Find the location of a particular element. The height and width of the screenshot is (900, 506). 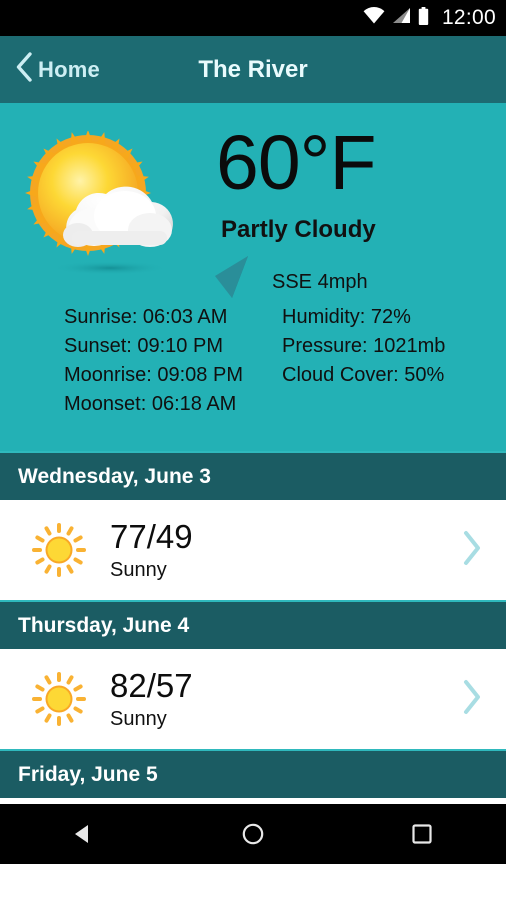

forecast-date-label: Thursday, June 4 is located at coordinates (104, 625).